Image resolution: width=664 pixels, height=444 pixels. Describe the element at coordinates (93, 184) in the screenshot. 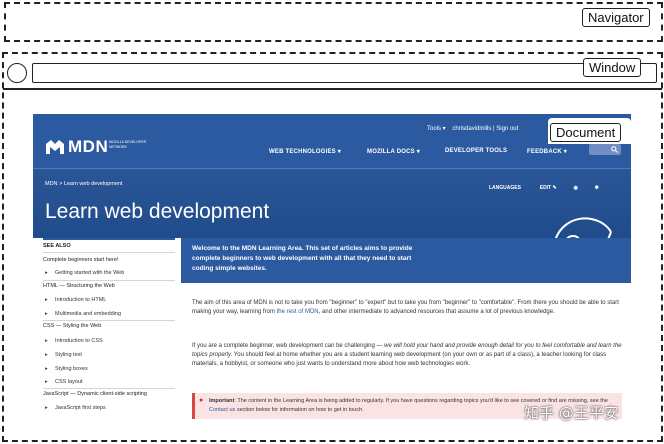

I see `breadcrumb-current: Learn web development` at that location.